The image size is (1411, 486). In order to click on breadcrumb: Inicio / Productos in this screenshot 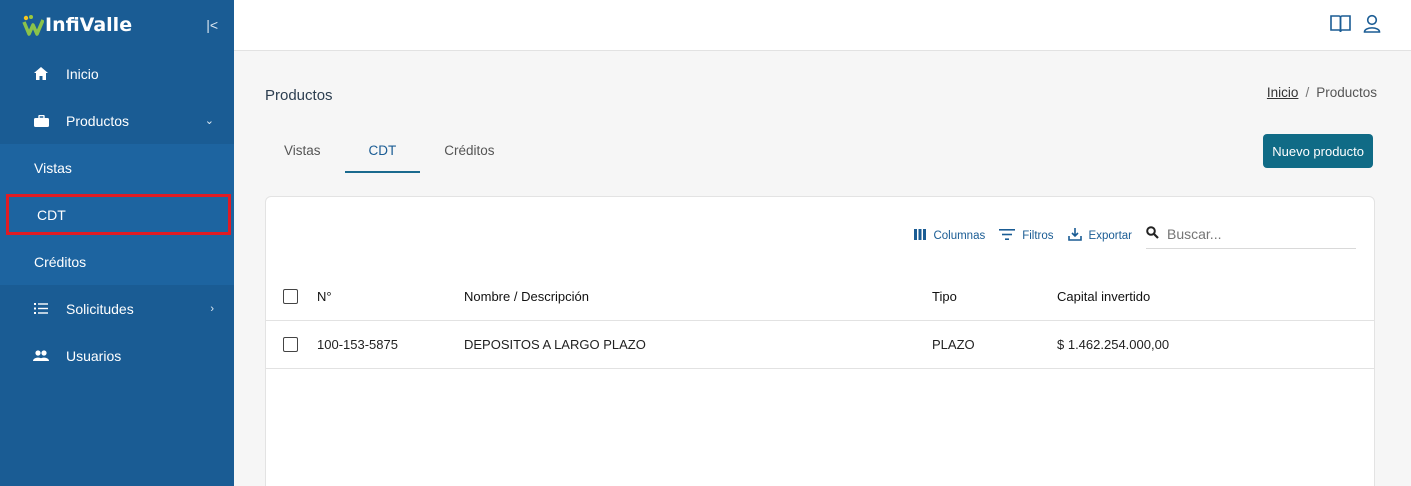, I will do `click(1322, 92)`.